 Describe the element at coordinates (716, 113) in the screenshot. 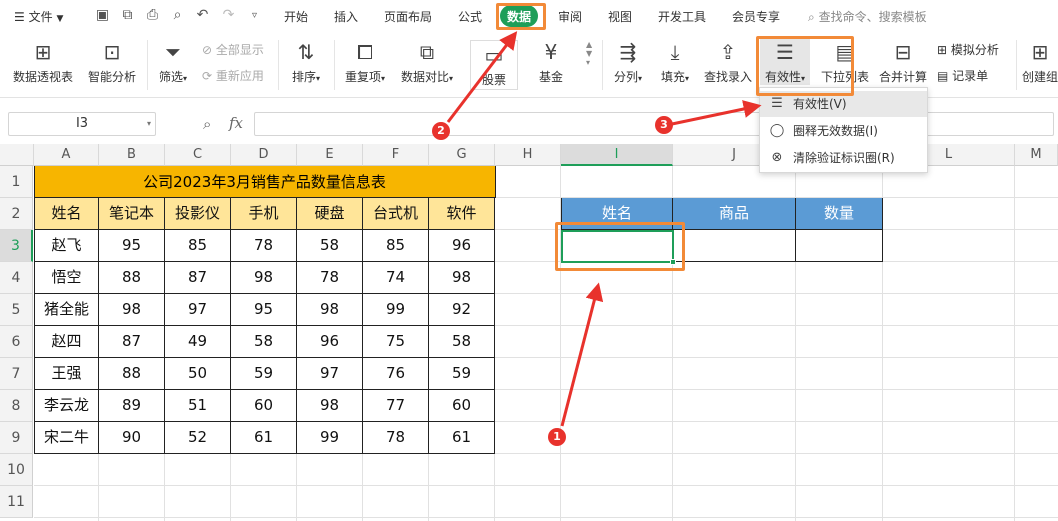

I see `arrow-to-validity-menu` at that location.